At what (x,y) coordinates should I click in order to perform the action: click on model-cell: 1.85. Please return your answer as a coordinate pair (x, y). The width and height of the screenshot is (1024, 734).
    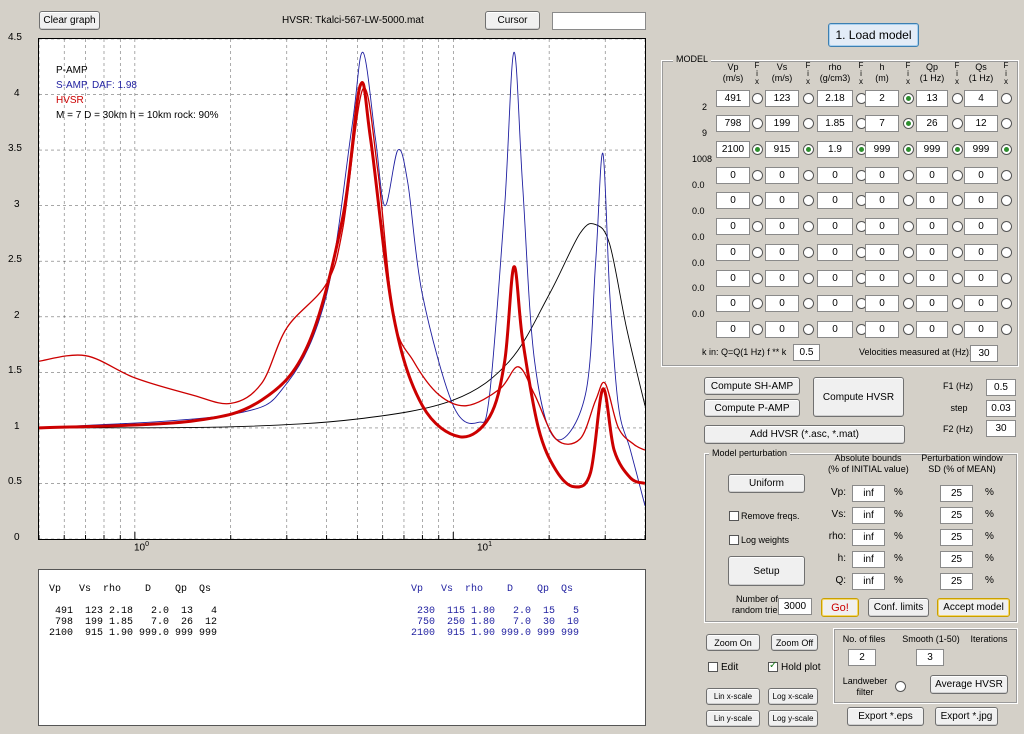
    Looking at the image, I should click on (835, 123).